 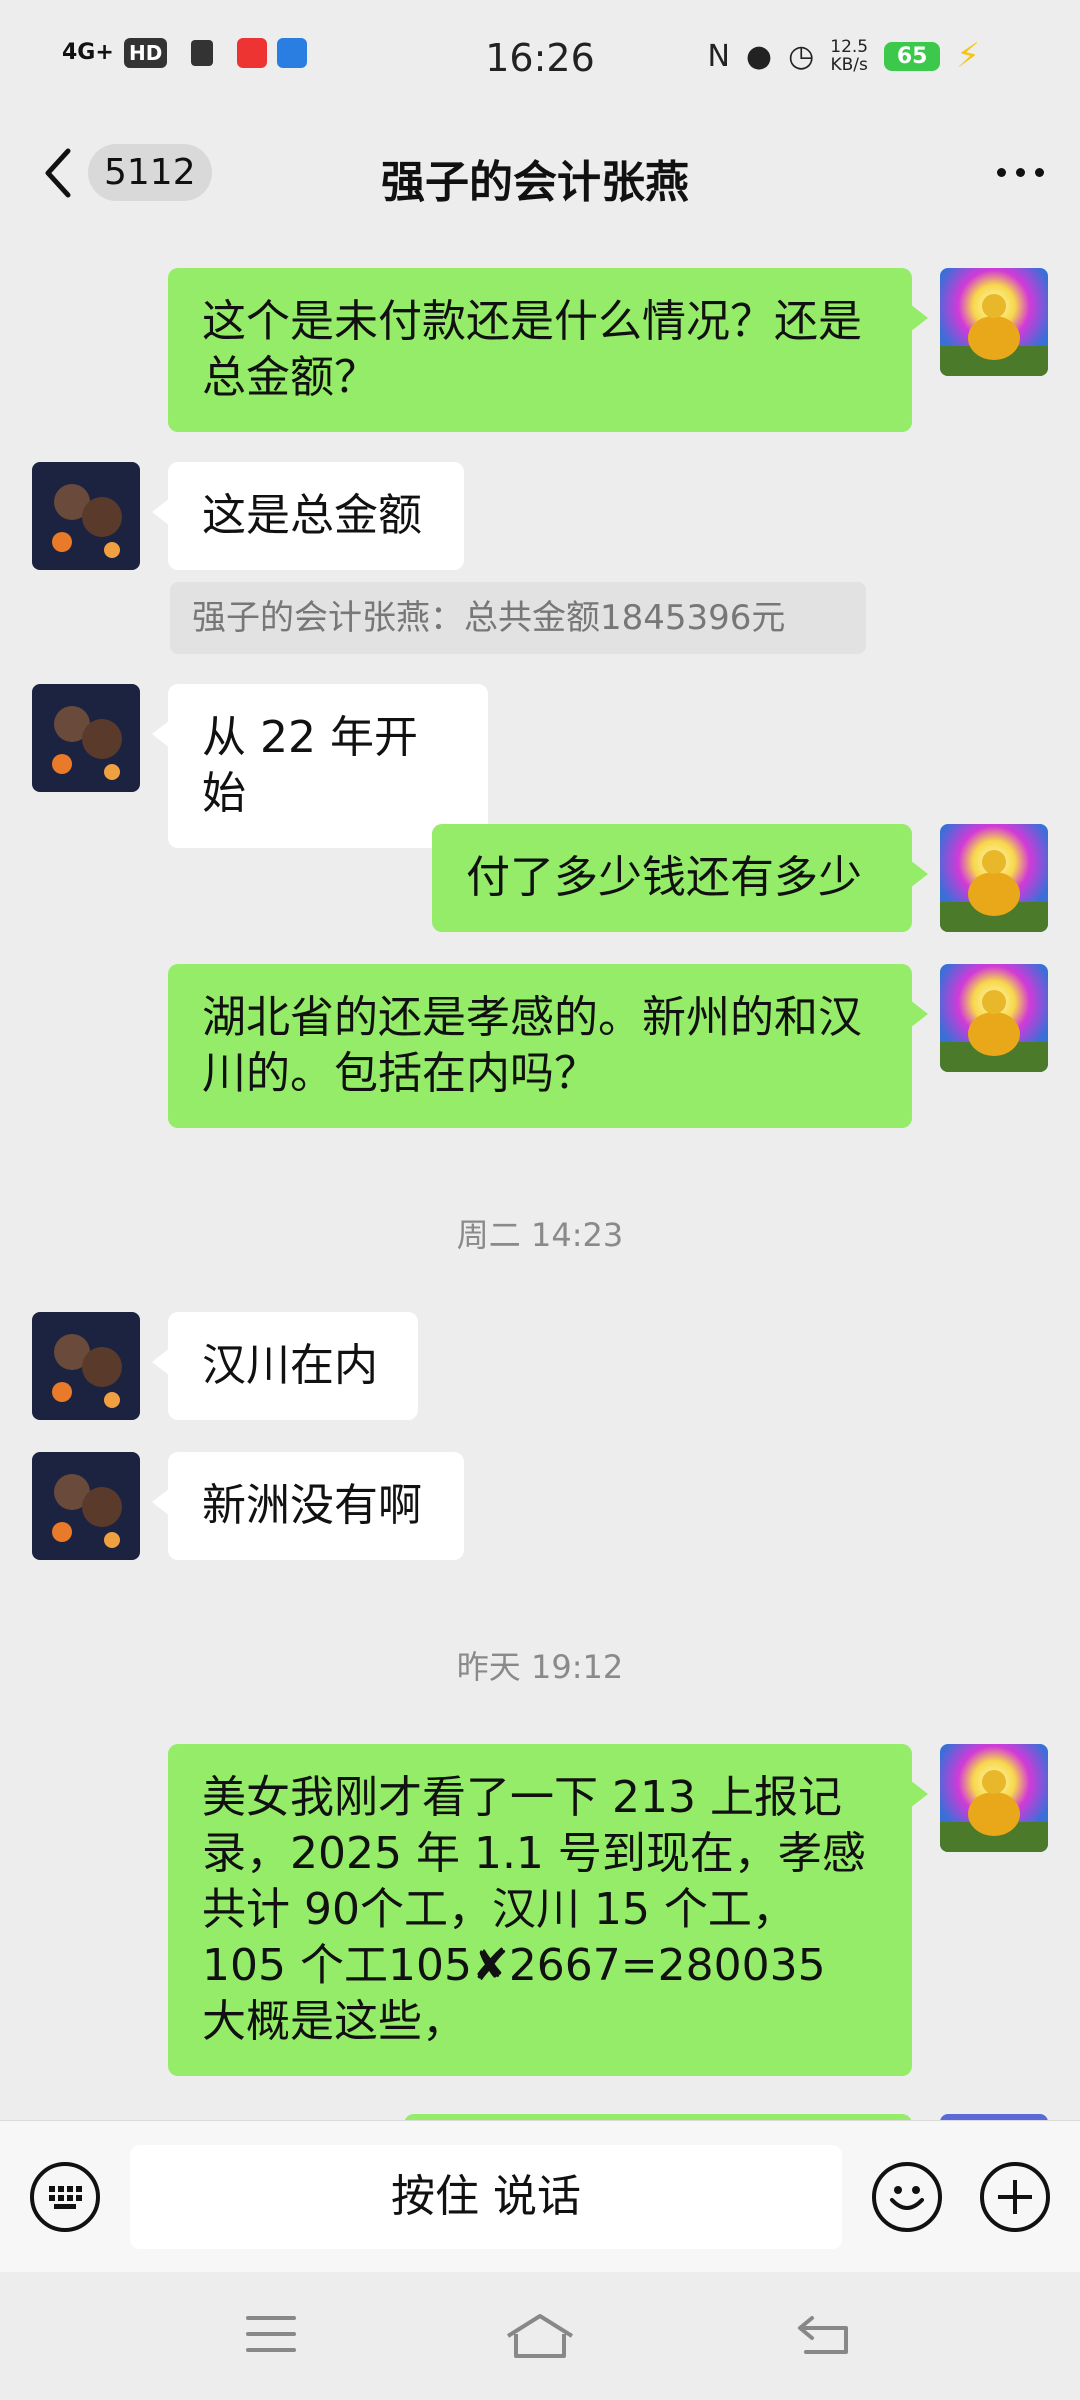 What do you see at coordinates (285, 1366) in the screenshot?
I see `message-bubble-received: 汉川在内` at bounding box center [285, 1366].